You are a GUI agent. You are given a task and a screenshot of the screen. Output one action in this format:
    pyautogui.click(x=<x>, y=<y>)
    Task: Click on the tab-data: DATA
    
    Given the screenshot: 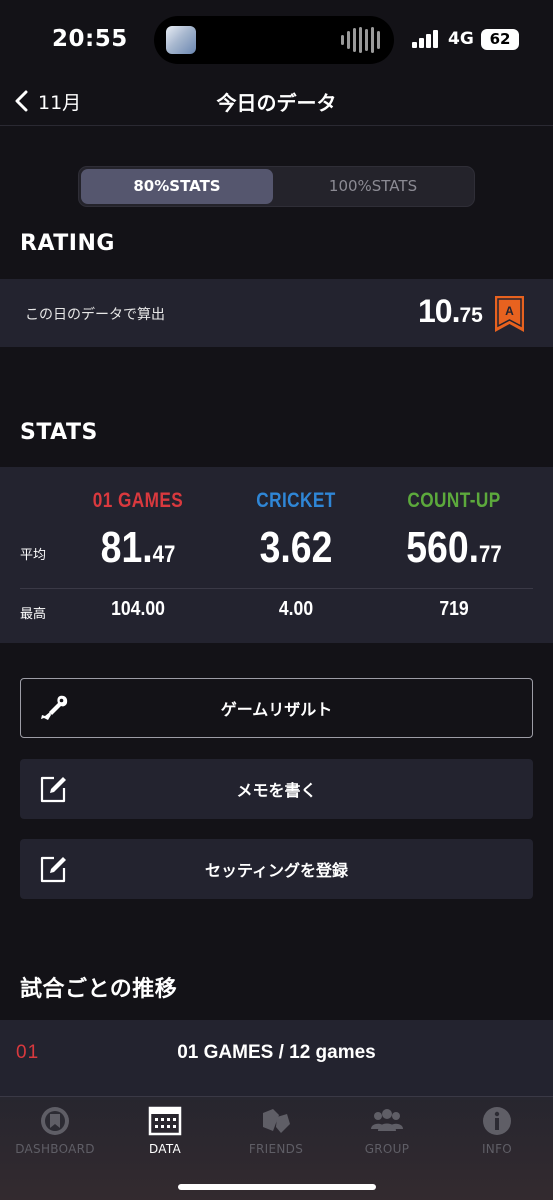 What is the action you would take?
    pyautogui.click(x=165, y=1135)
    